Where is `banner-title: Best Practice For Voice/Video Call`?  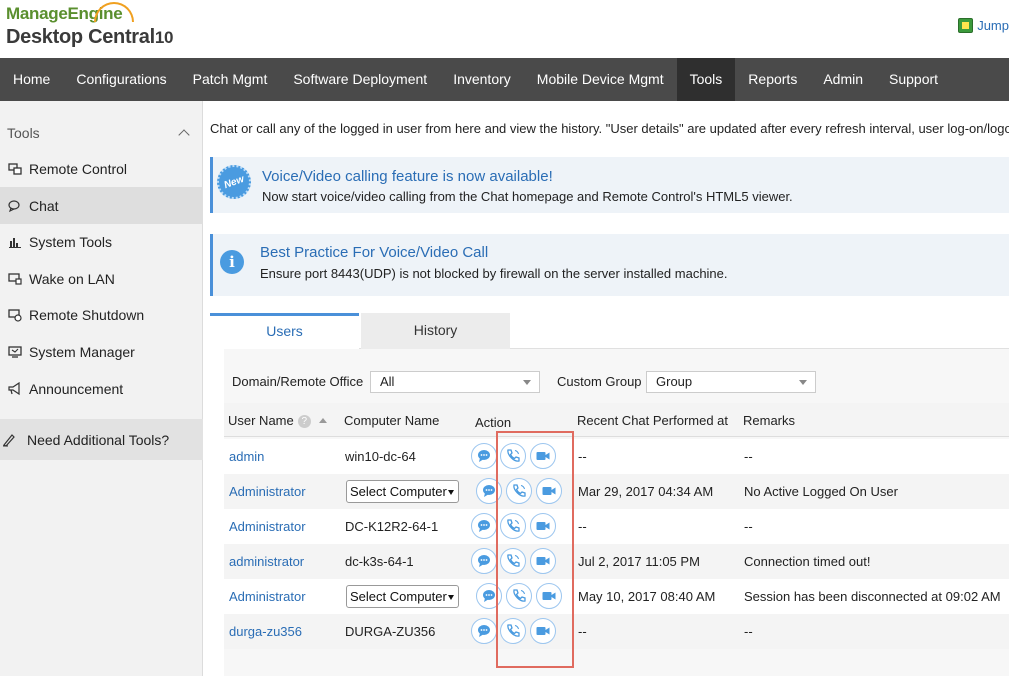
banner-title: Best Practice For Voice/Video Call is located at coordinates (374, 252).